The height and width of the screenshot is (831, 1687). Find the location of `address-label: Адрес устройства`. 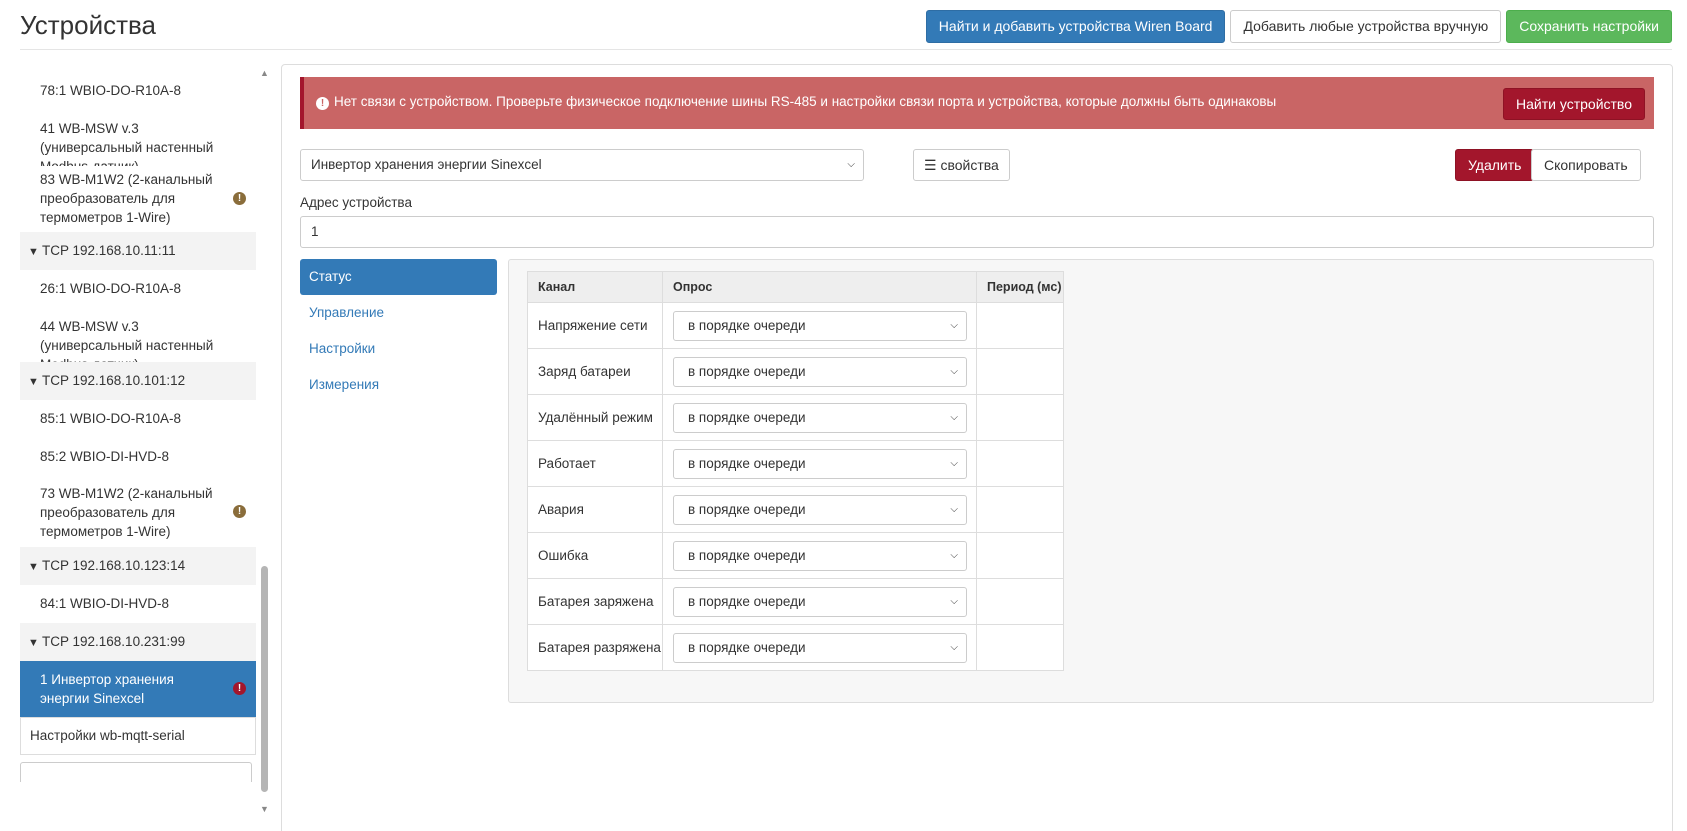

address-label: Адрес устройства is located at coordinates (356, 202).